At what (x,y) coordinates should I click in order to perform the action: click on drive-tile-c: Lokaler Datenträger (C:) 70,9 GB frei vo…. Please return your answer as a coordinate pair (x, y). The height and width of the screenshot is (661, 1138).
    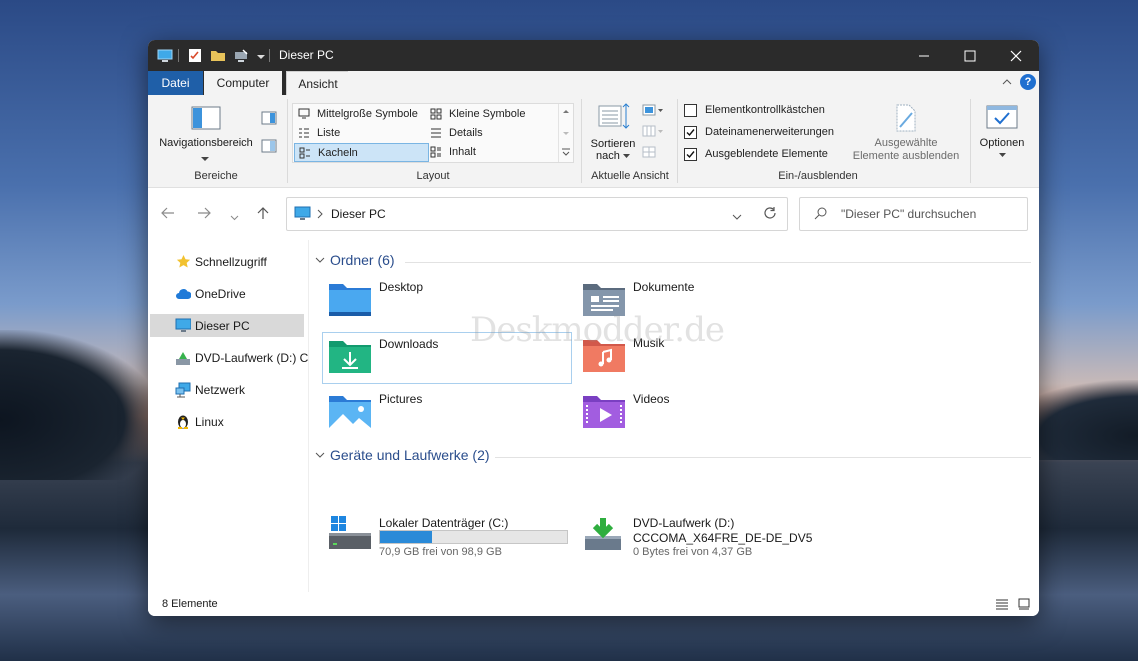
    Looking at the image, I should click on (449, 545).